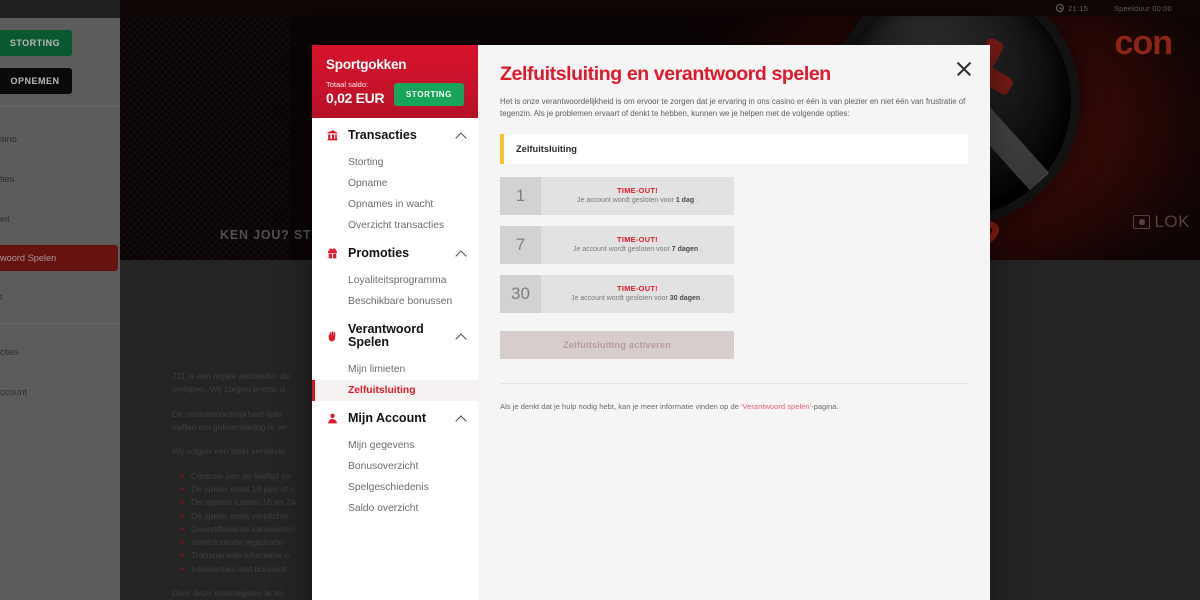 This screenshot has height=600, width=1200. Describe the element at coordinates (332, 336) in the screenshot. I see `raised-hand-icon` at that location.